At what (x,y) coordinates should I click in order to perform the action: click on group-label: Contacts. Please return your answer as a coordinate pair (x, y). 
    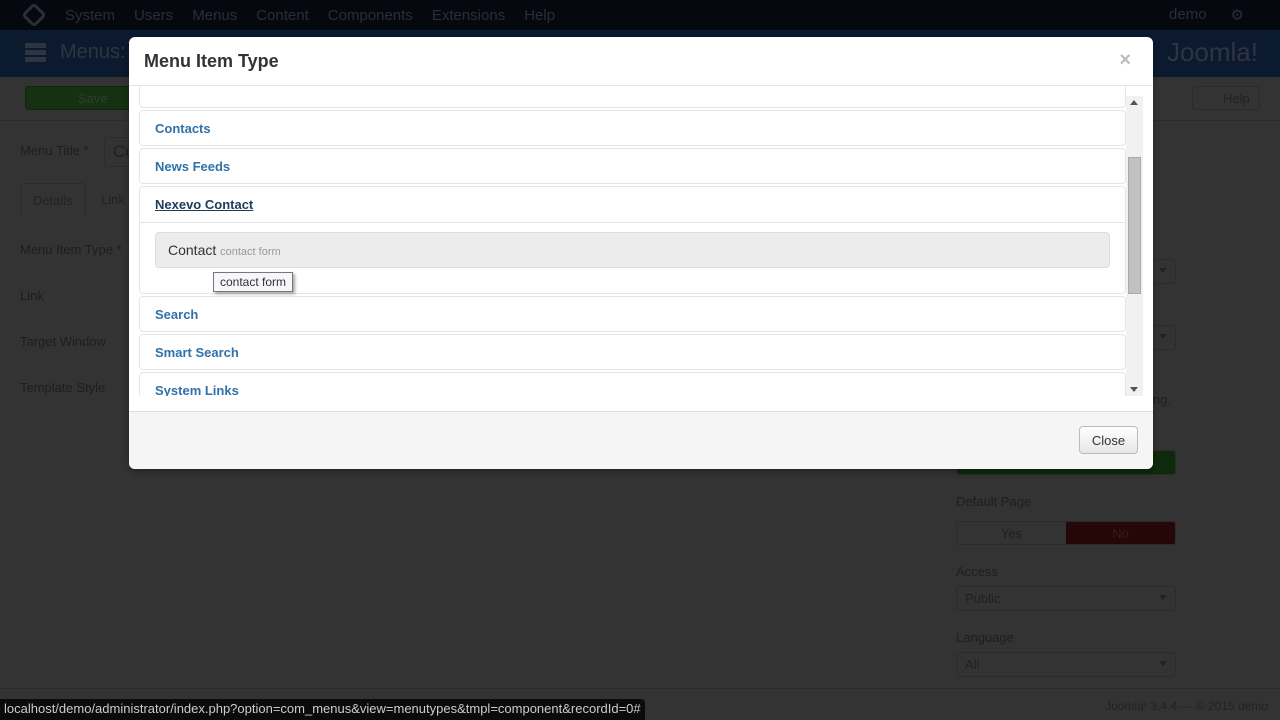
    Looking at the image, I should click on (632, 128).